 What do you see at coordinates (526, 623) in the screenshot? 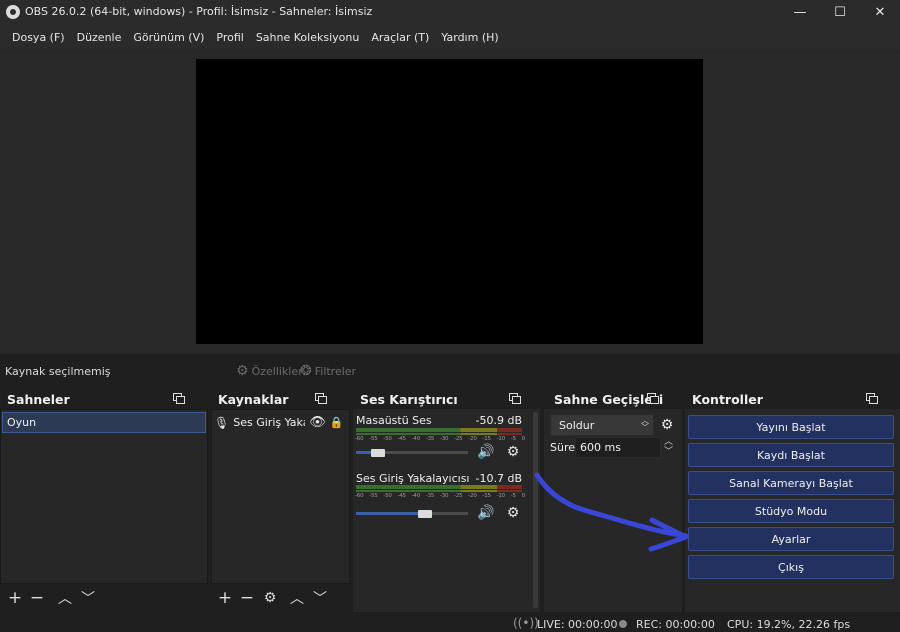
I see `broadcast-icon: ((•))` at bounding box center [526, 623].